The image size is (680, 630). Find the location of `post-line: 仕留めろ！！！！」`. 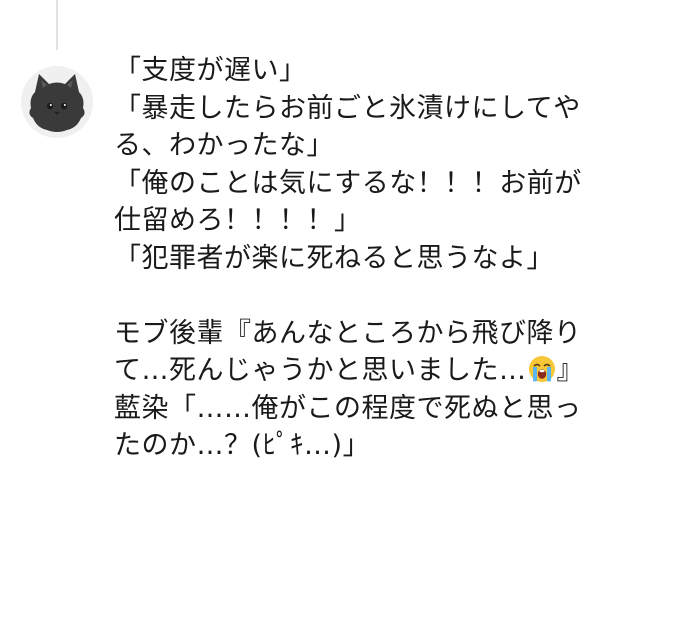

post-line: 仕留めろ！！！！」 is located at coordinates (238, 220).